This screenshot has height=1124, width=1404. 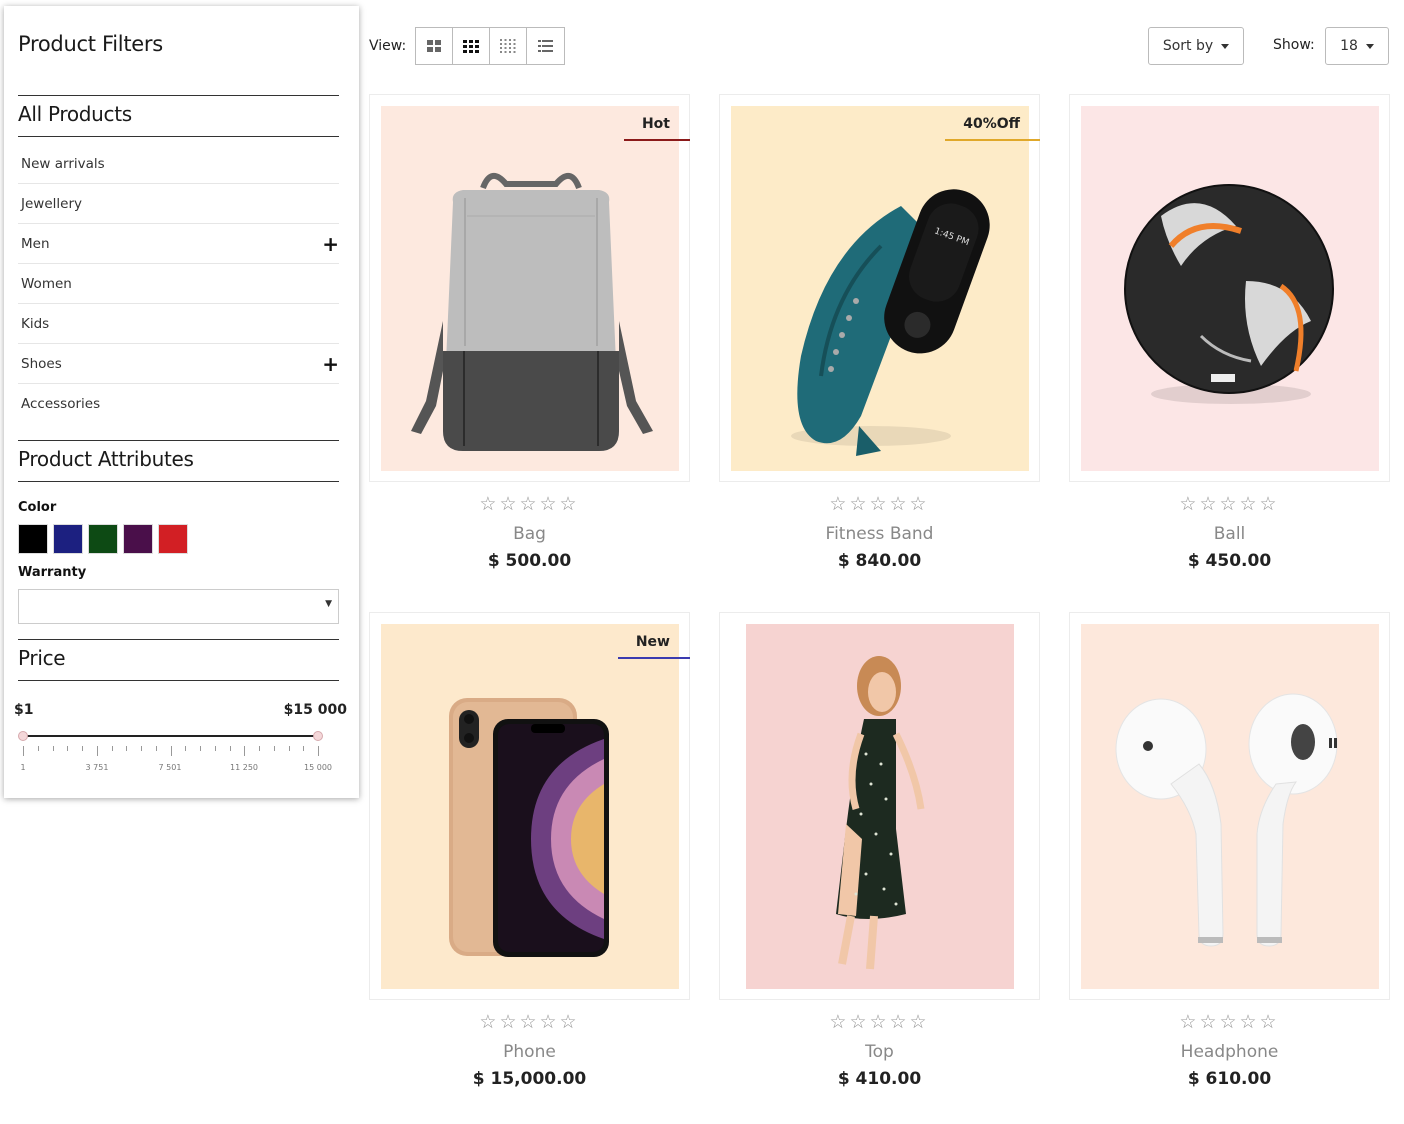 I want to click on product-badge-label: New, so click(x=652, y=642).